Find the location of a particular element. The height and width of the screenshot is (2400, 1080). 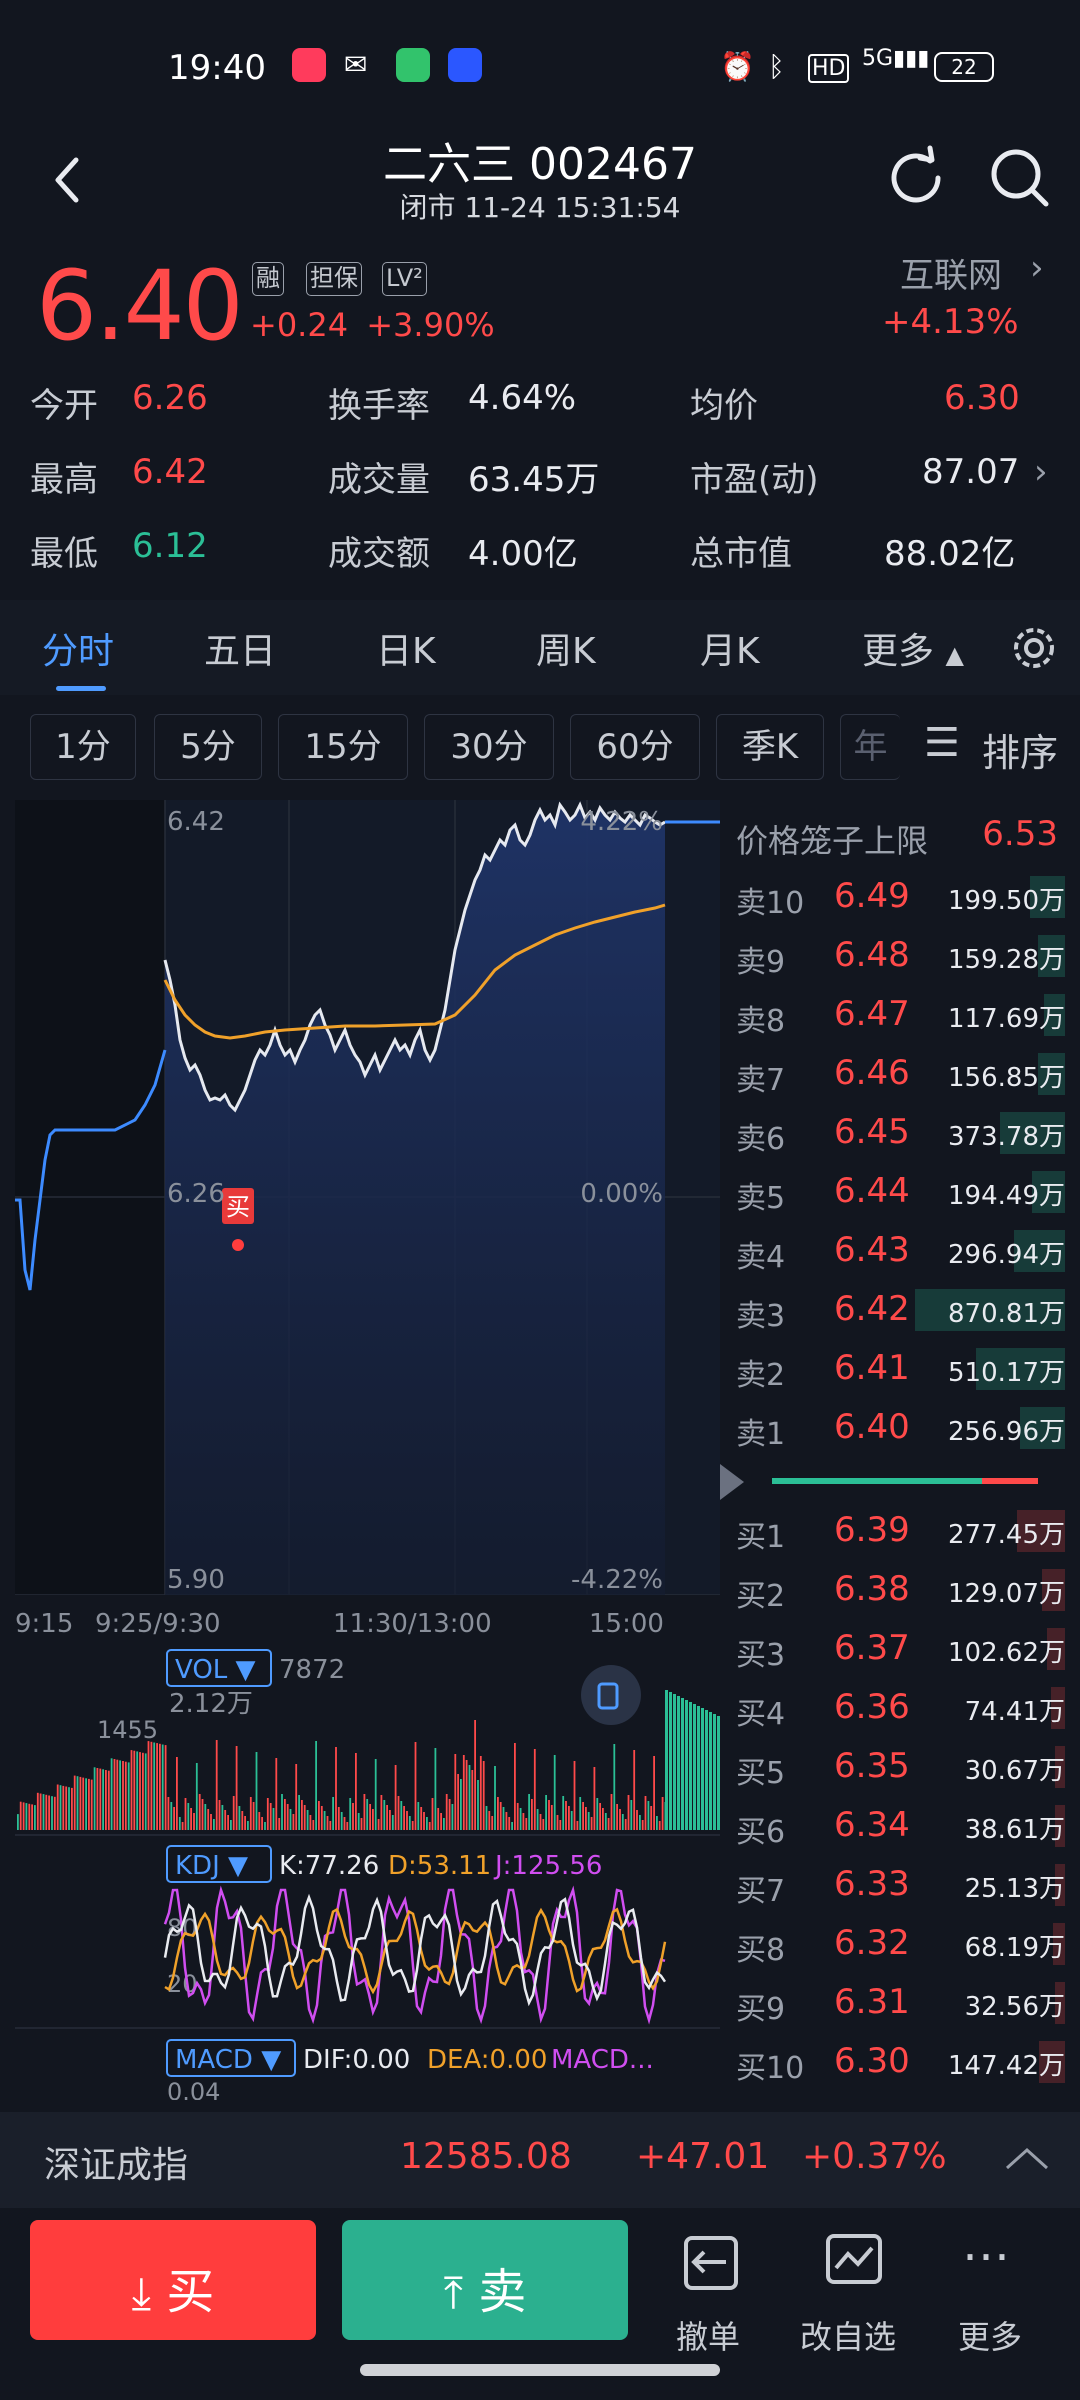

ask-volume: 510.17万 is located at coordinates (1006, 1373).